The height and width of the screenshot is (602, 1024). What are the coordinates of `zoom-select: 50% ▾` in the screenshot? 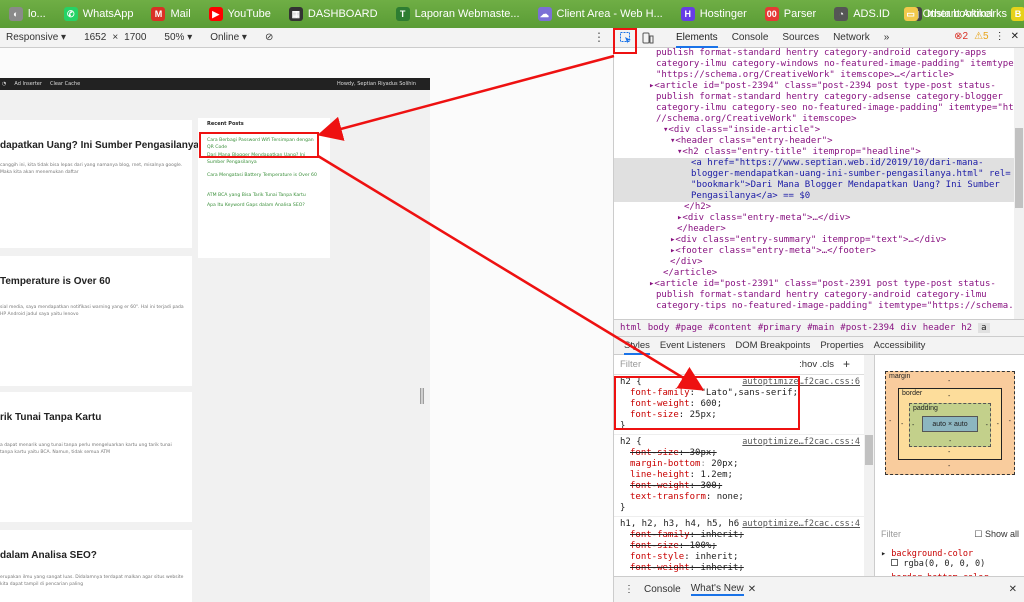 It's located at (178, 37).